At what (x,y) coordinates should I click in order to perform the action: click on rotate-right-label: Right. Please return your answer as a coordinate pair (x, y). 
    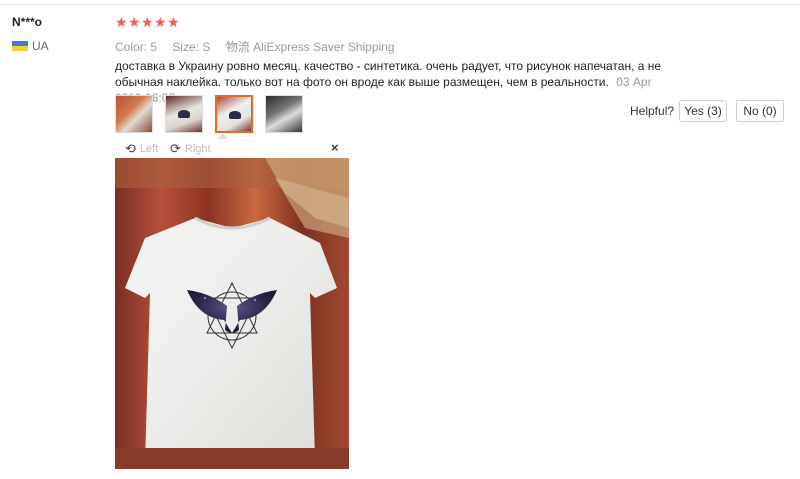
    Looking at the image, I should click on (197, 149).